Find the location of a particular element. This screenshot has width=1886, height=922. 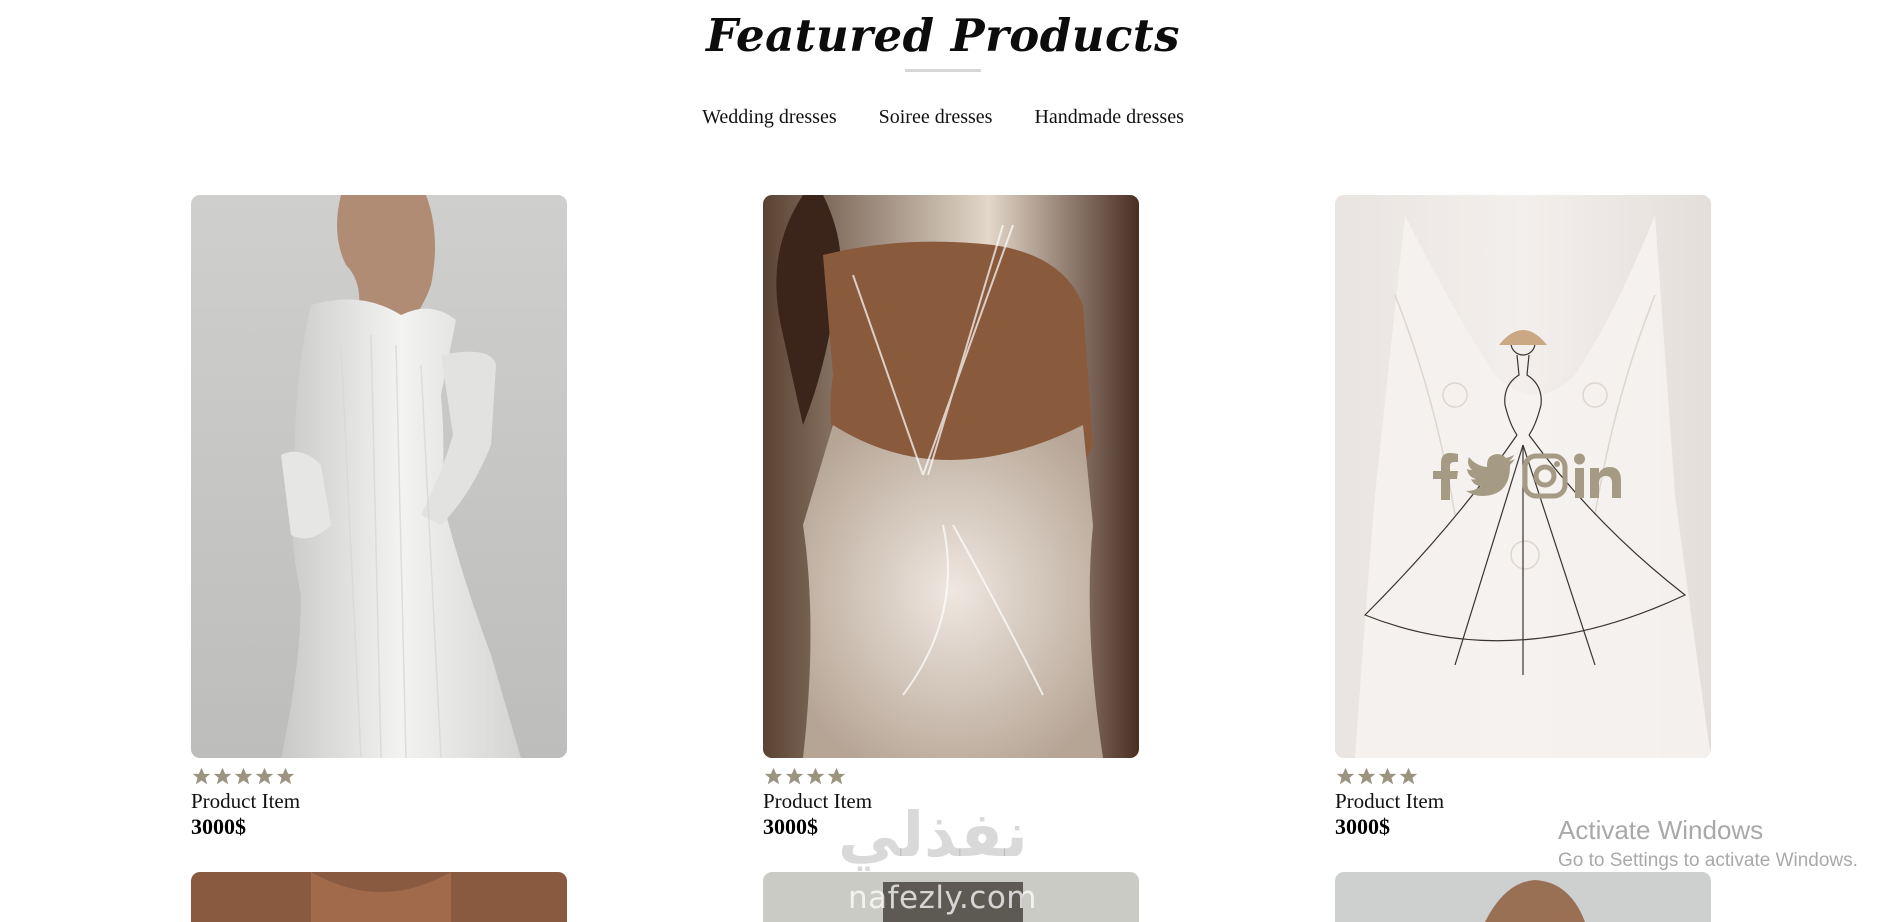

section-title: Featured Products is located at coordinates (942, 35).